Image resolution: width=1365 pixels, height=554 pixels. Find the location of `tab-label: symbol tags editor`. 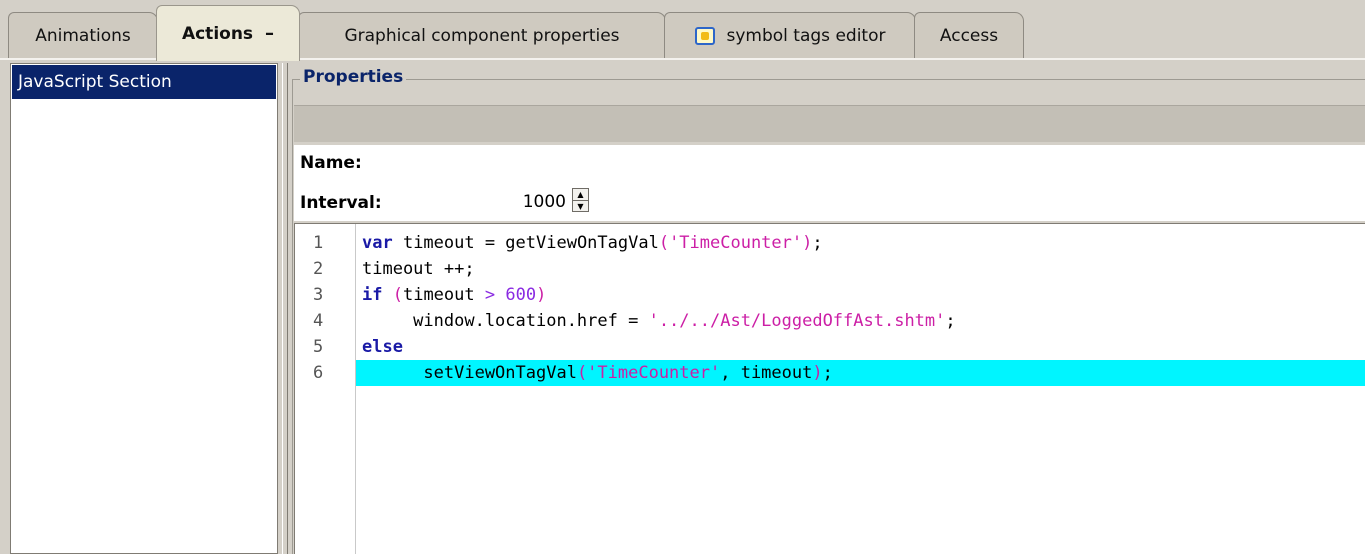

tab-label: symbol tags editor is located at coordinates (806, 36).